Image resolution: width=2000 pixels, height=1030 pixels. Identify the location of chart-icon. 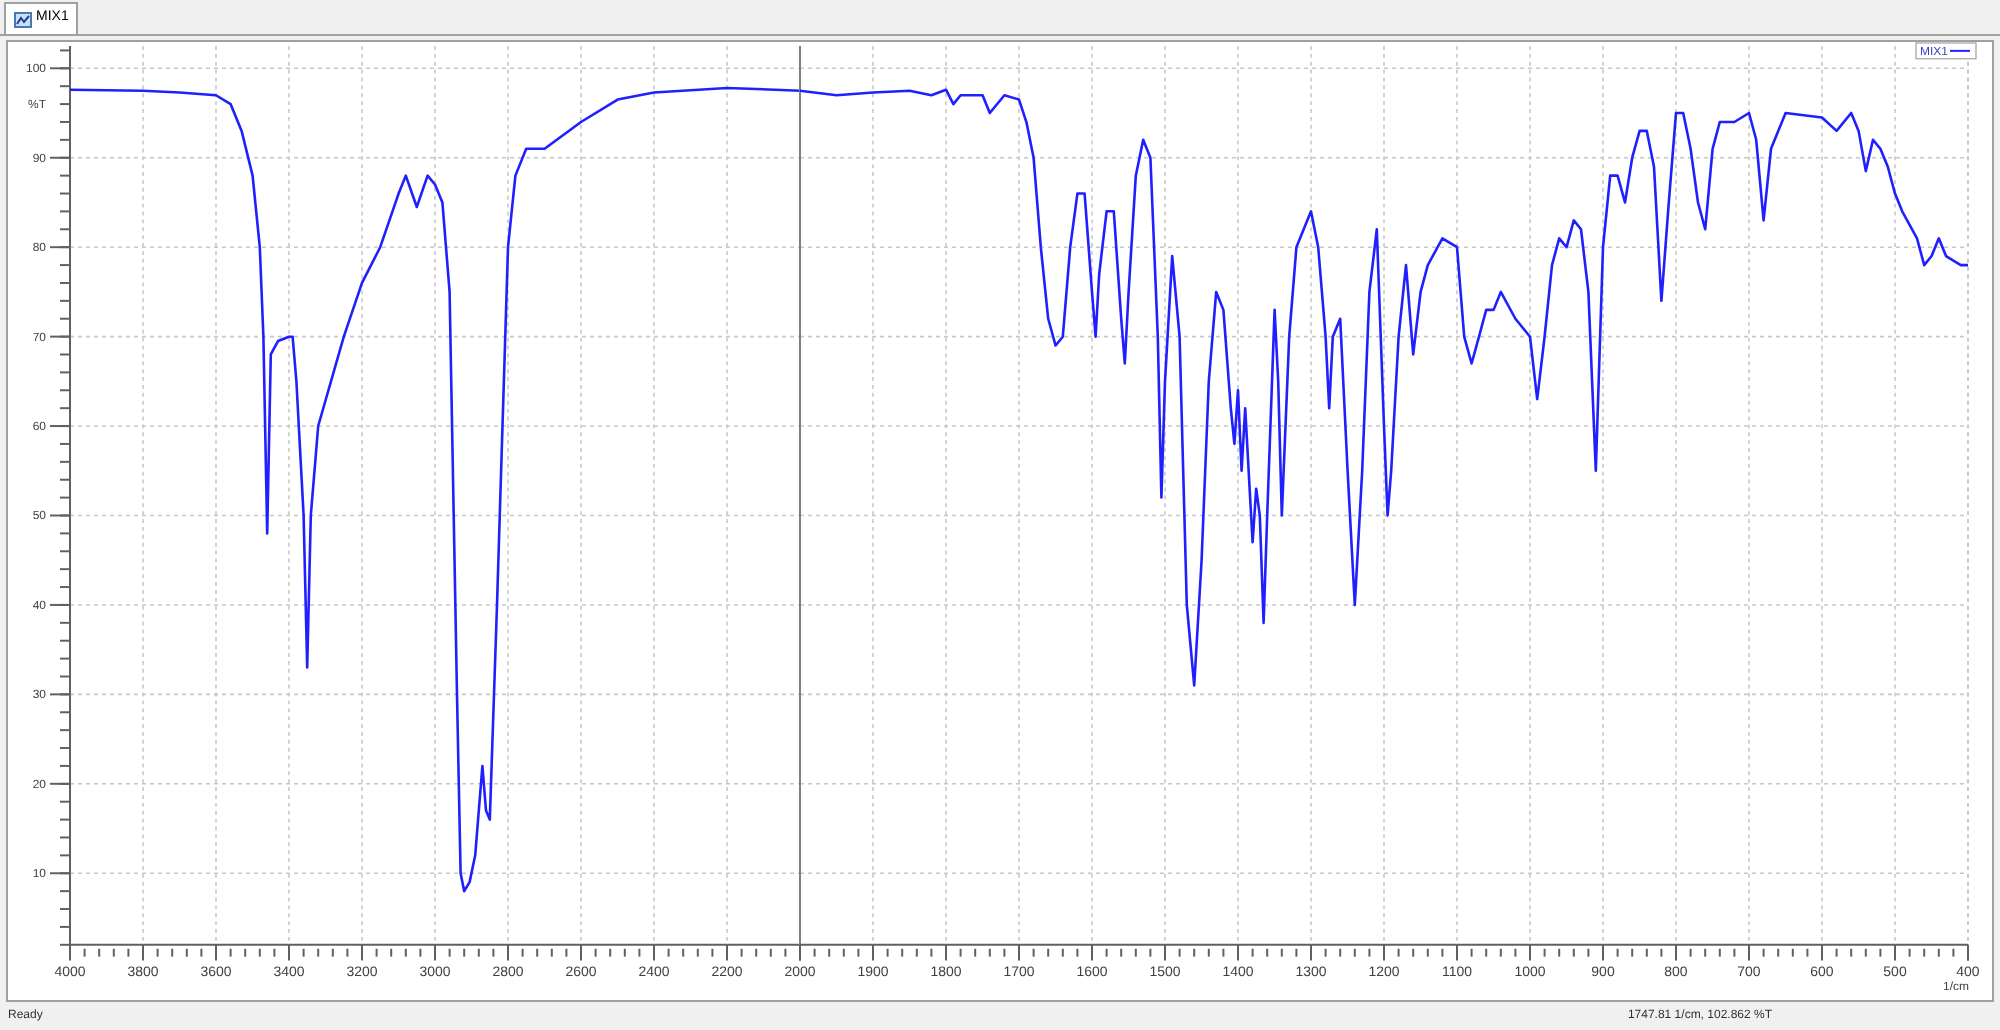
(23, 19).